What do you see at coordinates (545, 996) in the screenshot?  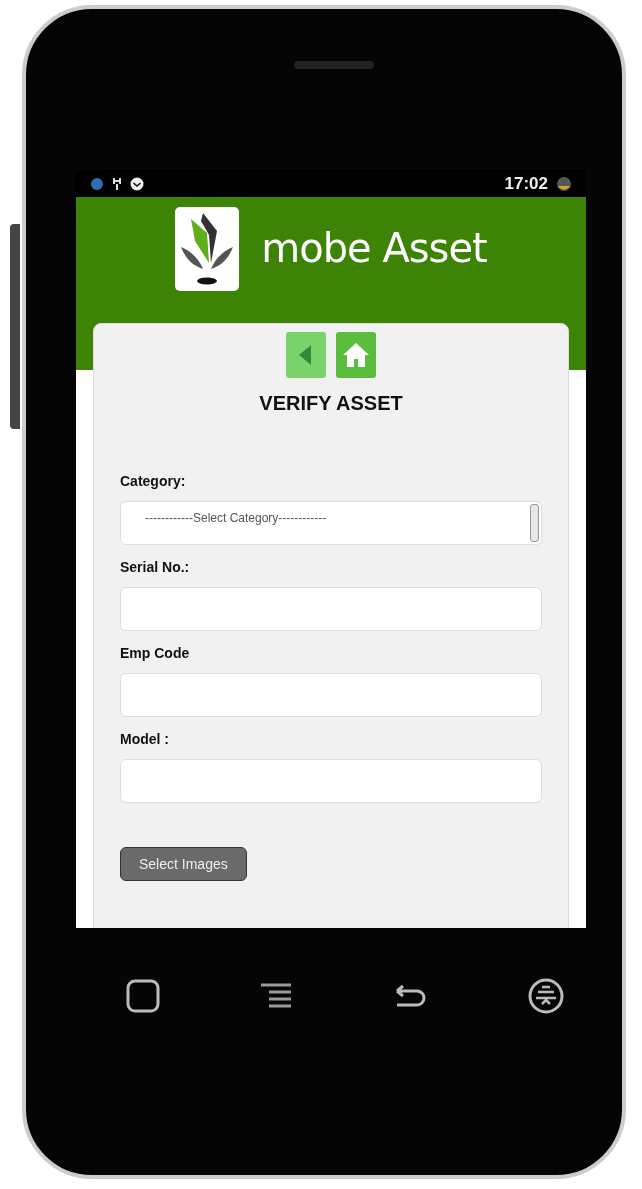 I see `network-circle-icon` at bounding box center [545, 996].